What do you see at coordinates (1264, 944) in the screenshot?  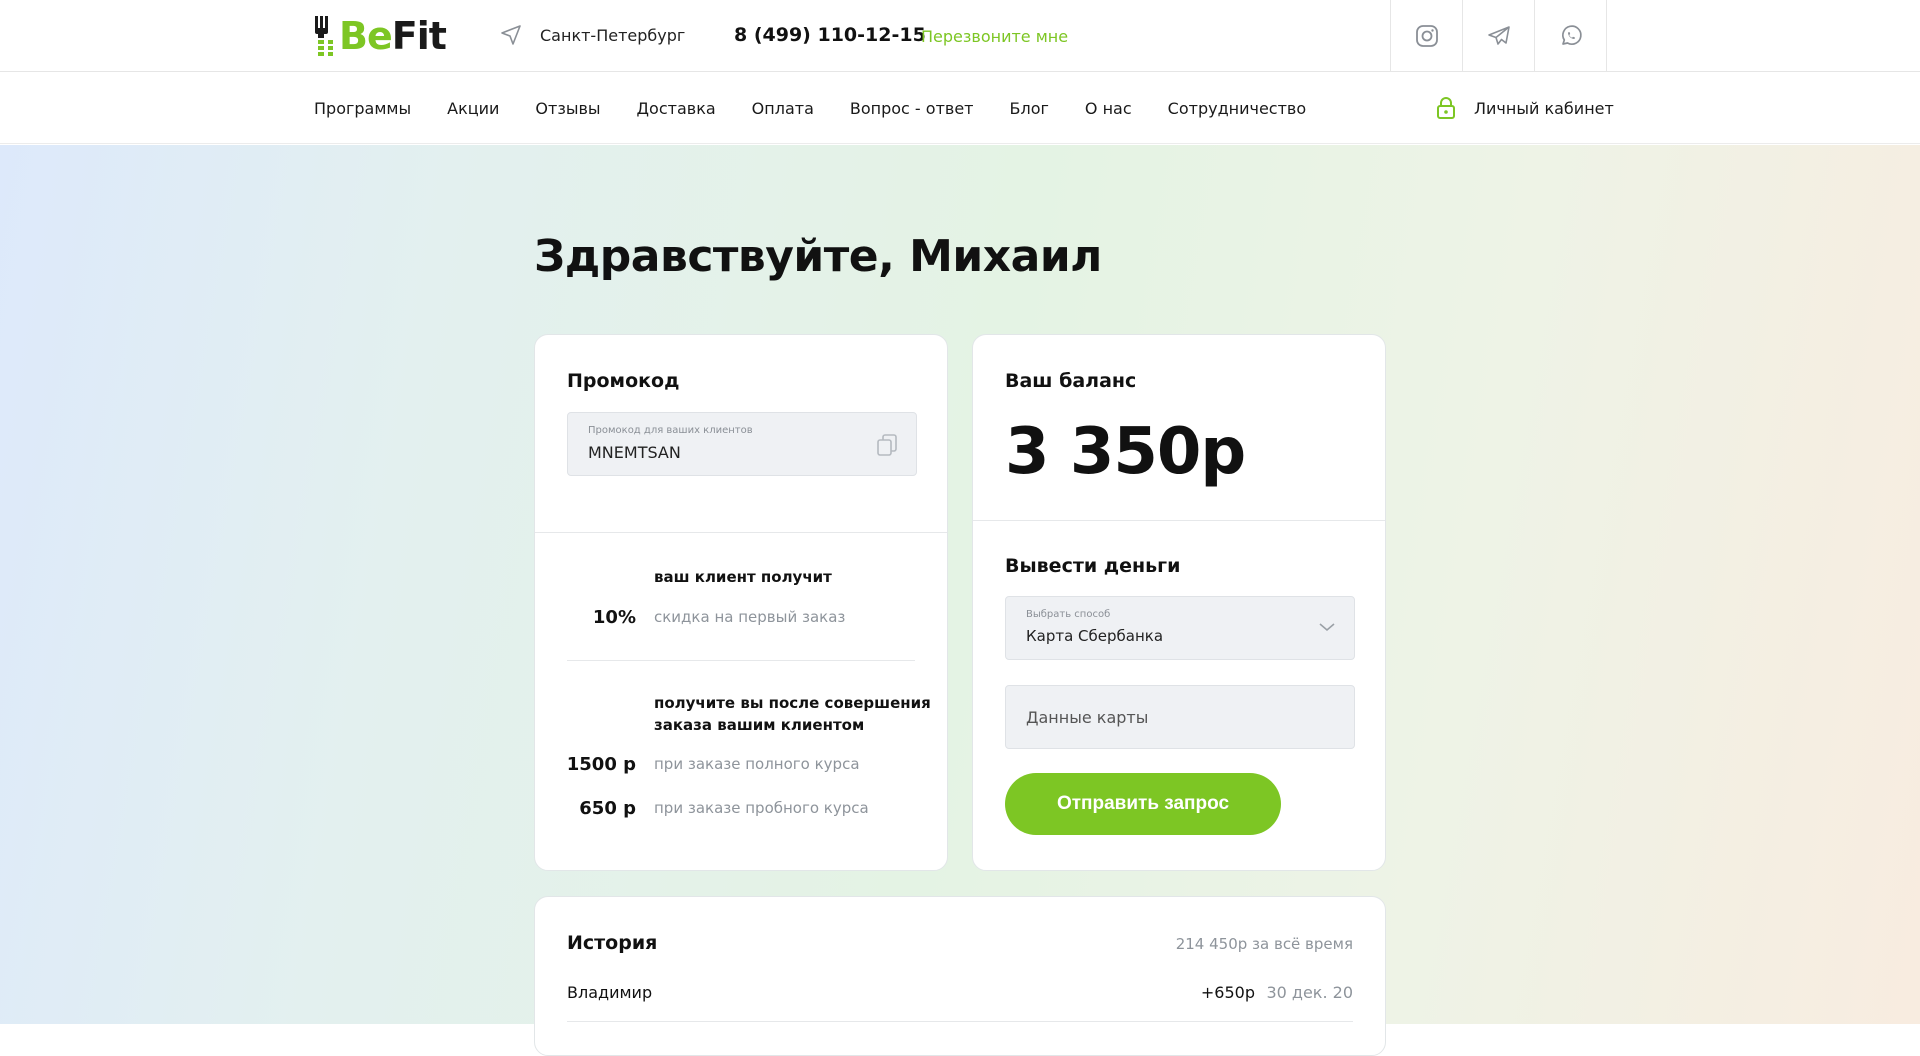 I see `history-total: 214 450р за всё время` at bounding box center [1264, 944].